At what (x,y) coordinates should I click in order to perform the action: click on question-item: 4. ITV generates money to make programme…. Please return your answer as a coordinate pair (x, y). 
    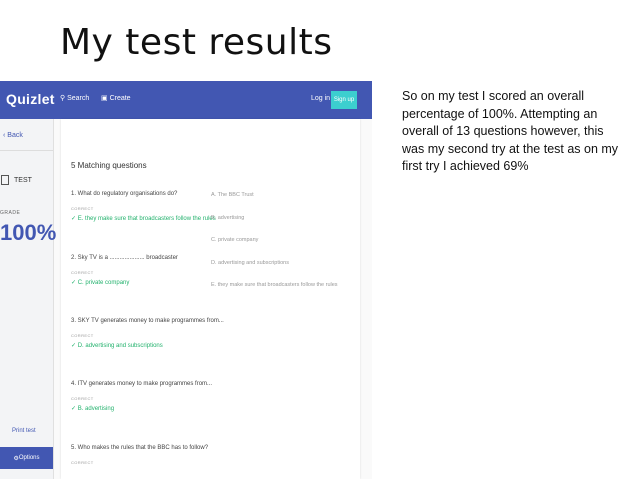
    Looking at the image, I should click on (146, 396).